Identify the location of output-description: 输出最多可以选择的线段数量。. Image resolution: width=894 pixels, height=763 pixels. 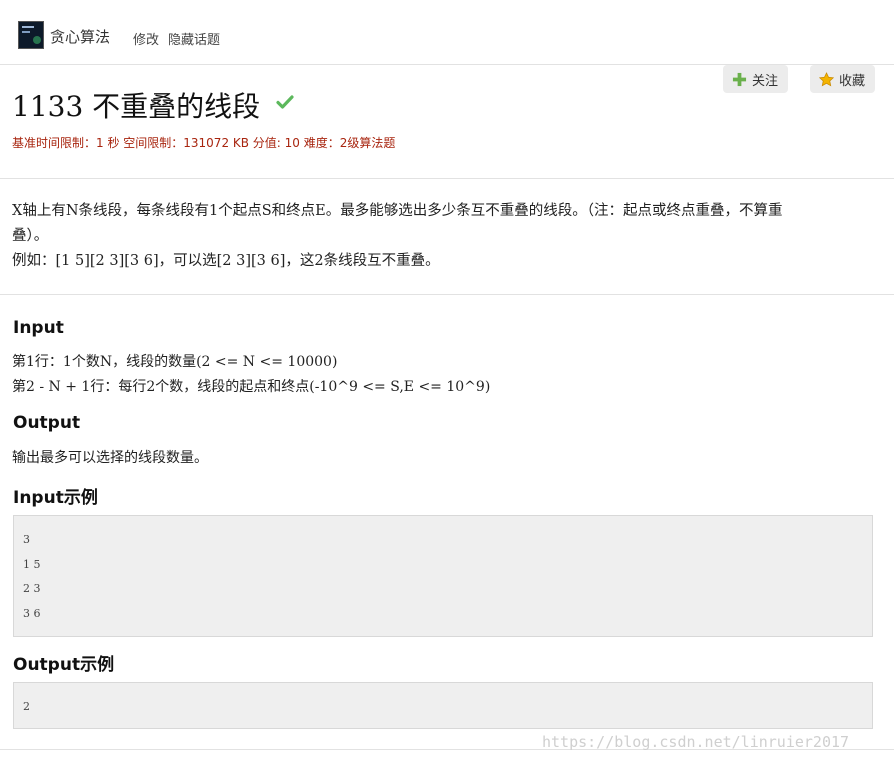
(110, 458).